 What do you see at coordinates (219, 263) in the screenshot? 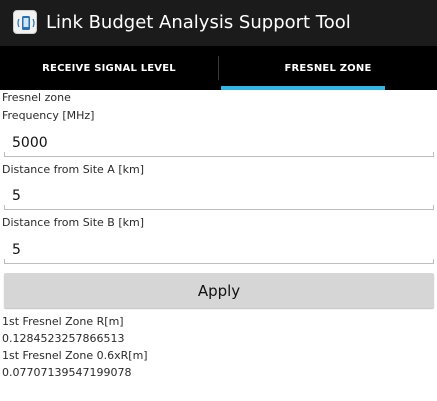
I see `distance-b-underline` at bounding box center [219, 263].